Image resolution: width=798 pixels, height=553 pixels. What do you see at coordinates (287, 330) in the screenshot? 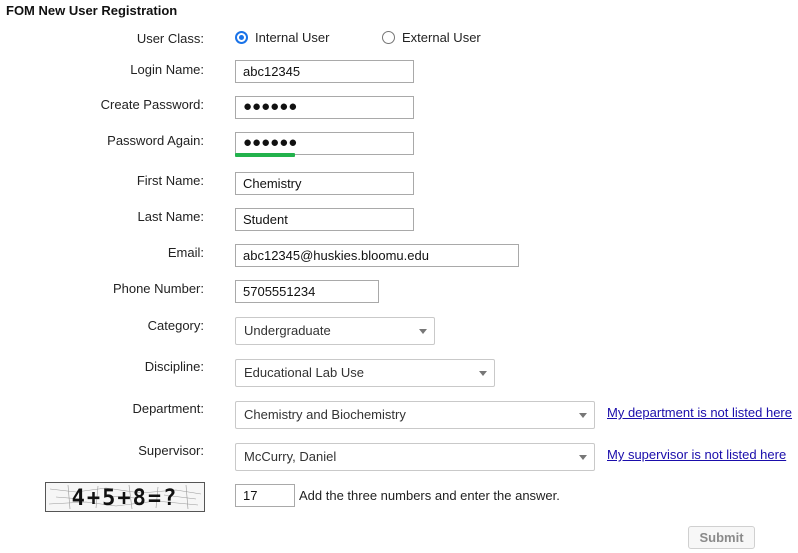
I see `category-value: Undergraduate` at bounding box center [287, 330].